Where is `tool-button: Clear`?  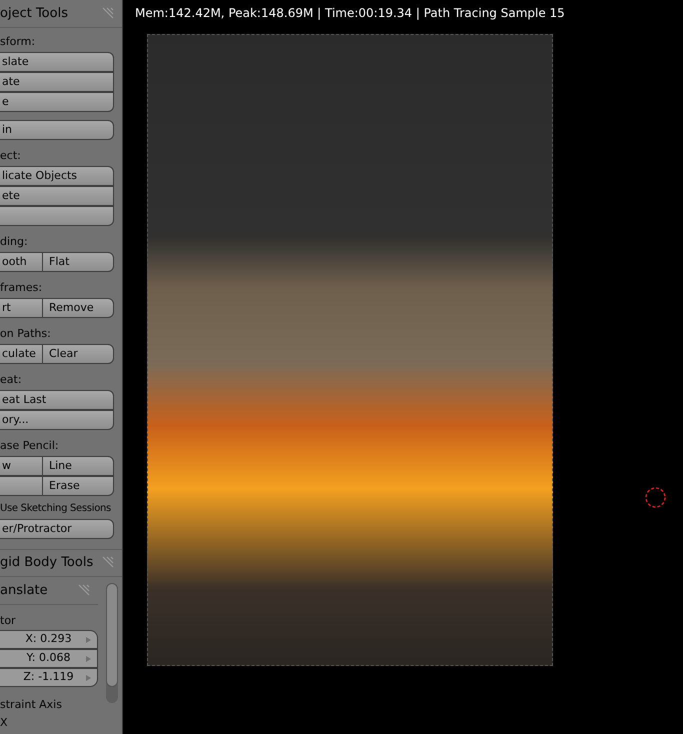
tool-button: Clear is located at coordinates (78, 354).